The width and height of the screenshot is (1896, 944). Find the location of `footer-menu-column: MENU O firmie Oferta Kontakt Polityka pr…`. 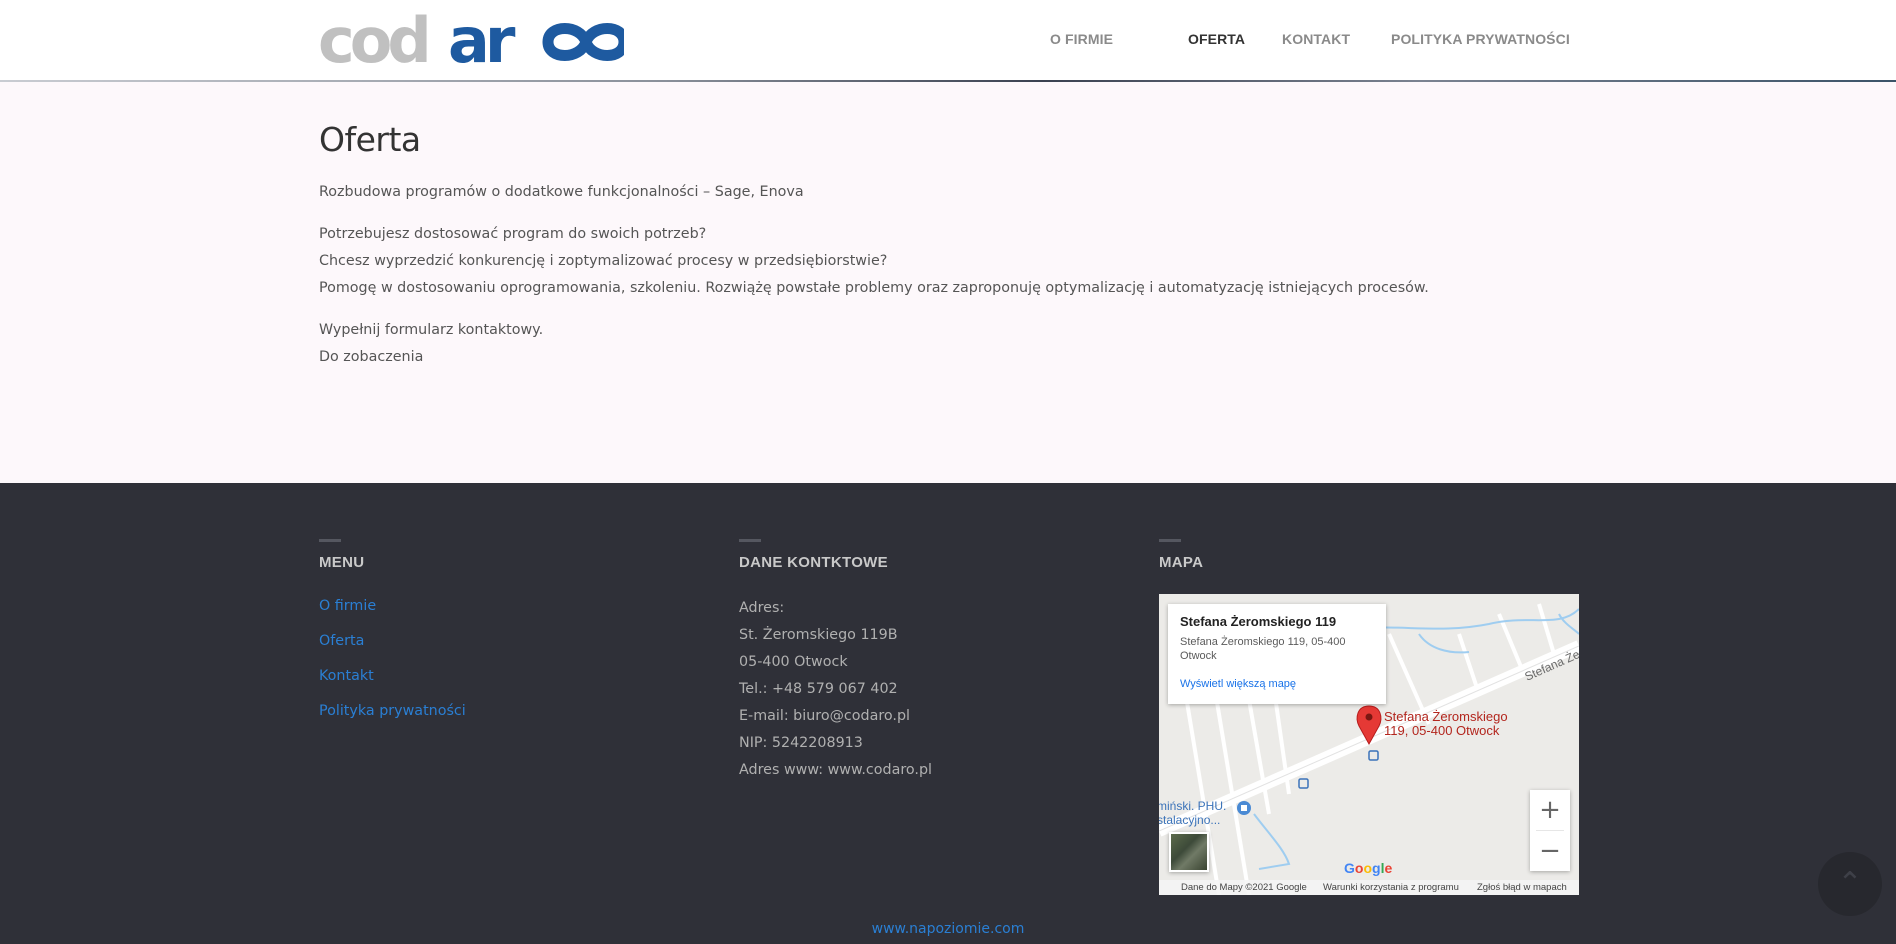

footer-menu-column: MENU O firmie Oferta Kontakt Polityka pr… is located at coordinates (529, 637).